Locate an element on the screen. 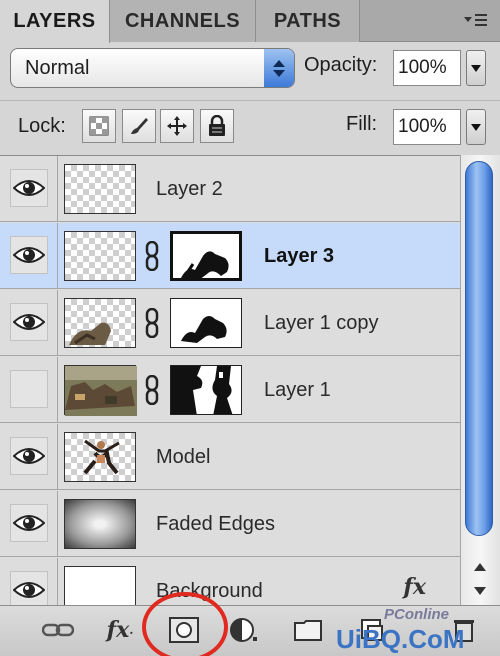 Image resolution: width=500 pixels, height=656 pixels. watermark-site: UiBQ.CoM is located at coordinates (400, 639).